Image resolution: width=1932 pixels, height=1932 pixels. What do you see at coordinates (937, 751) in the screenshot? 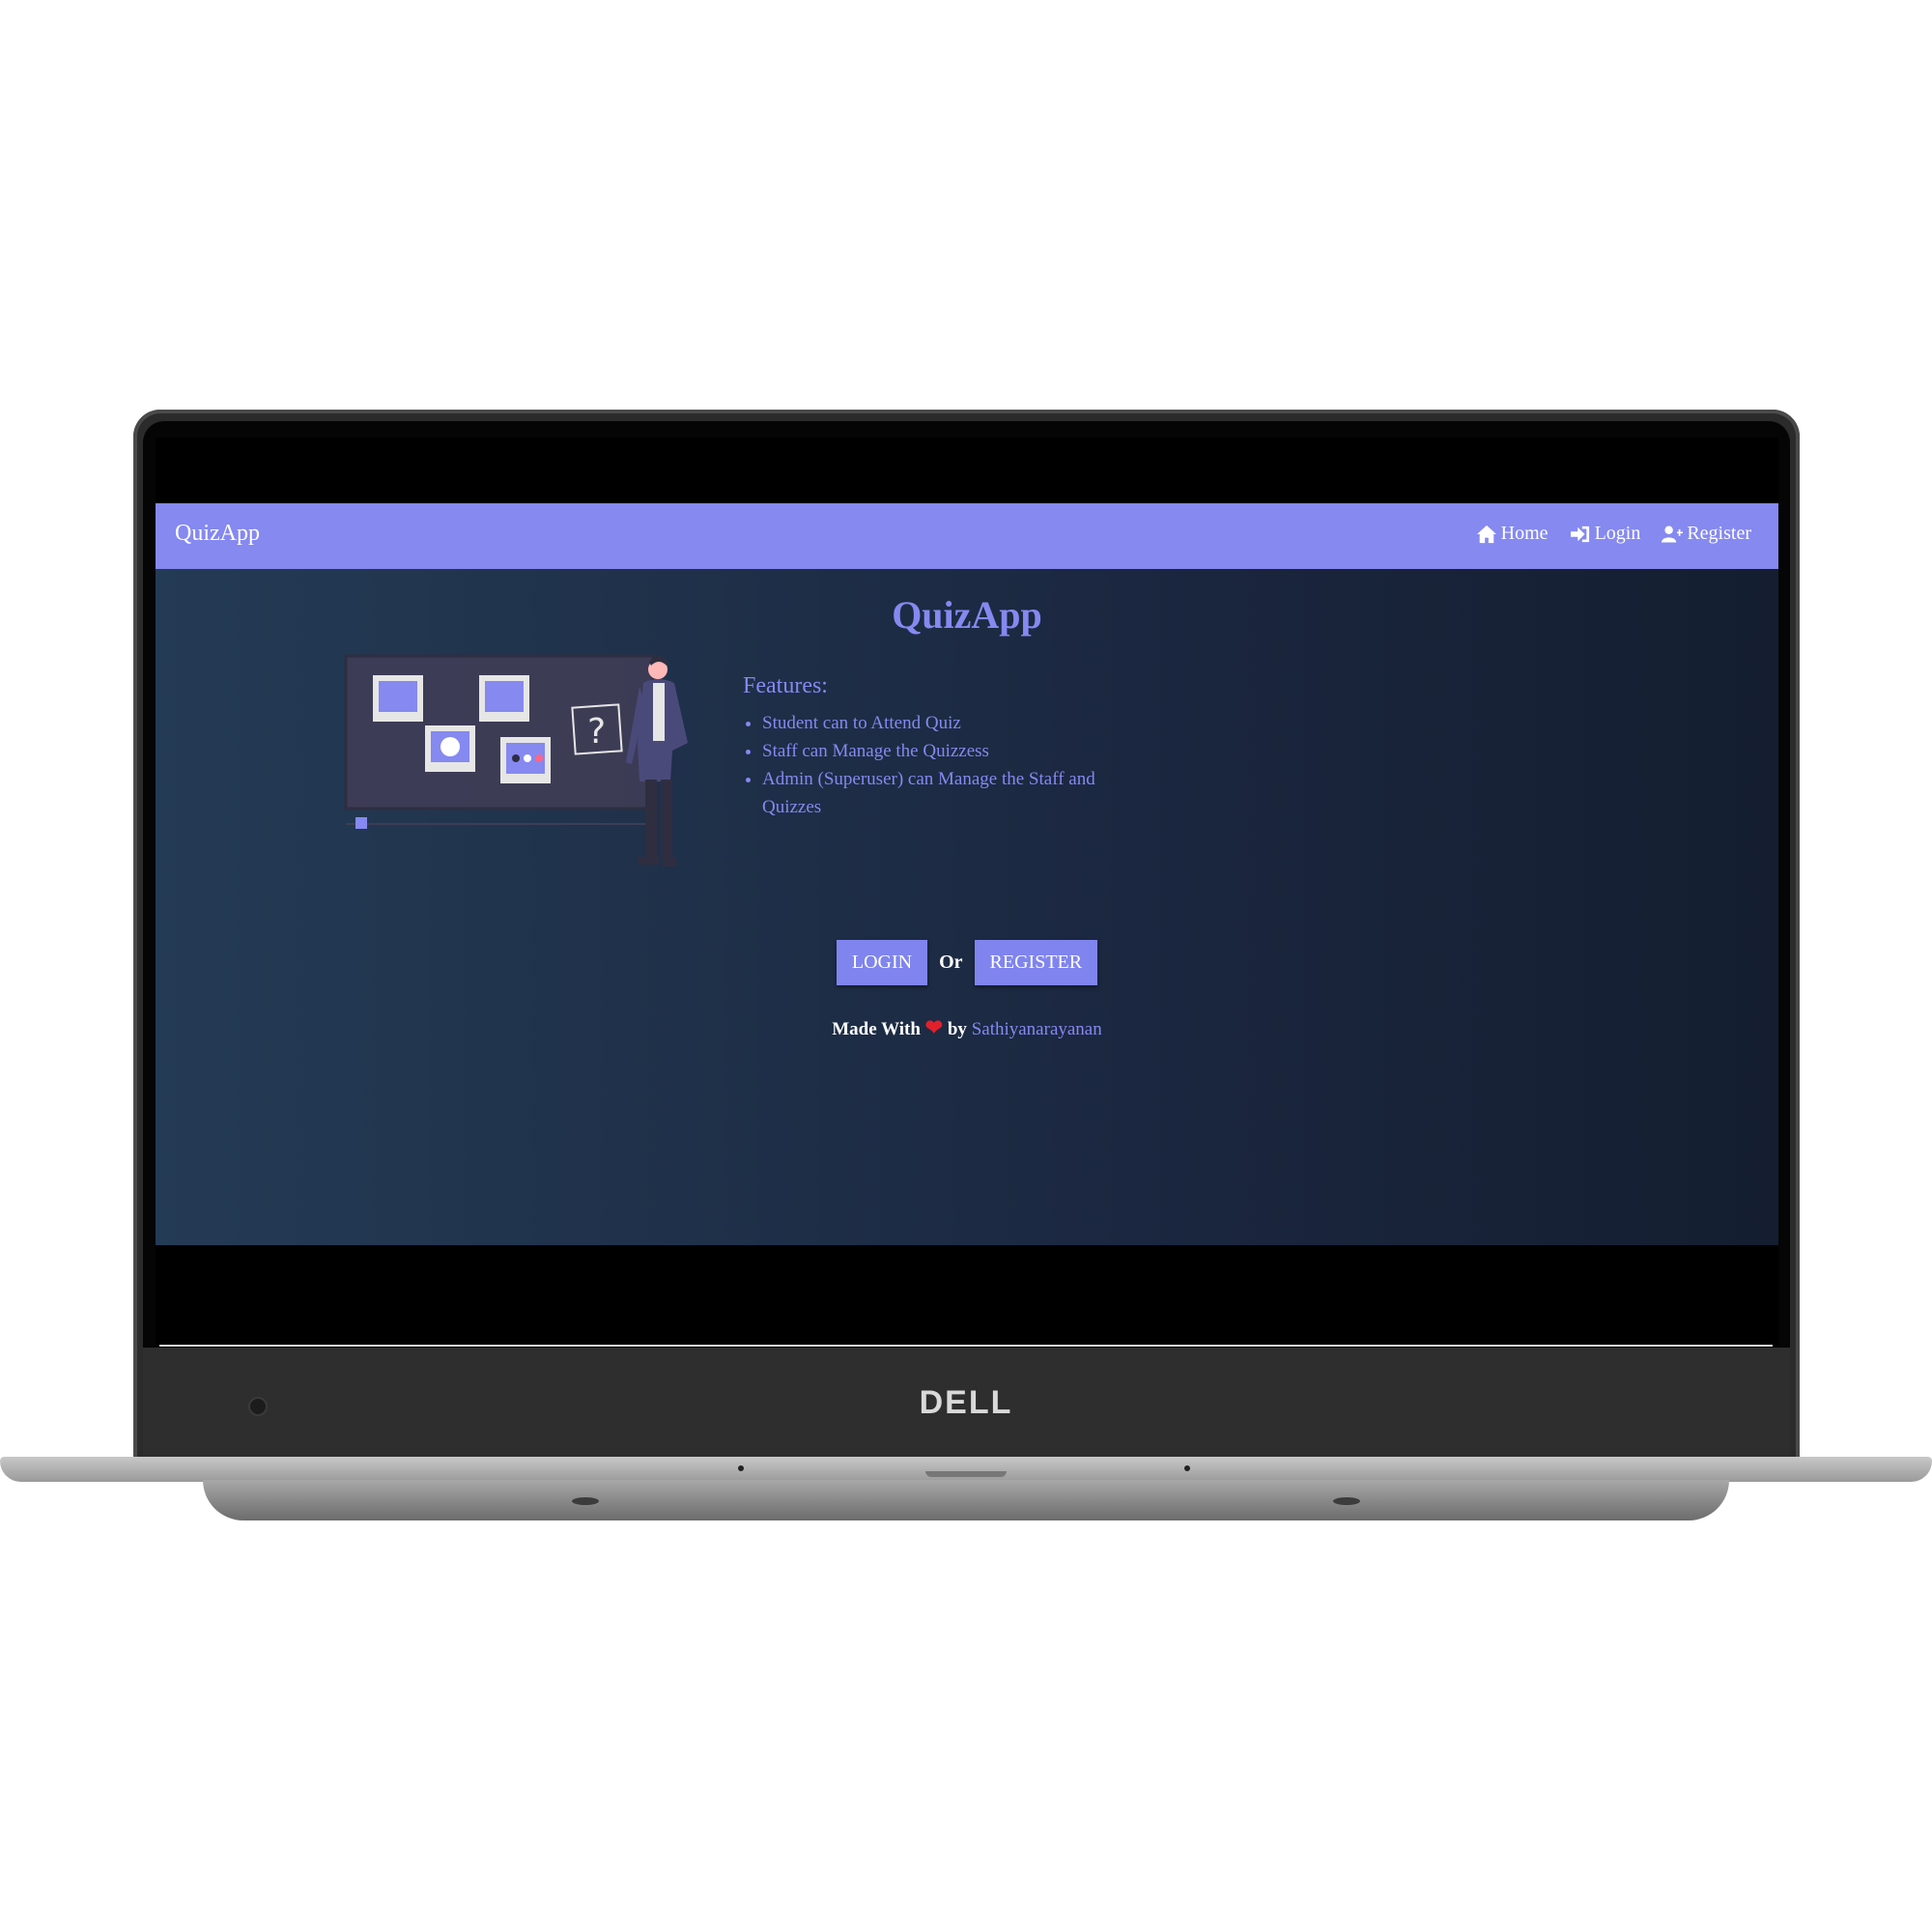
I see `feature-item: Staff can Manage the Quizzess` at bounding box center [937, 751].